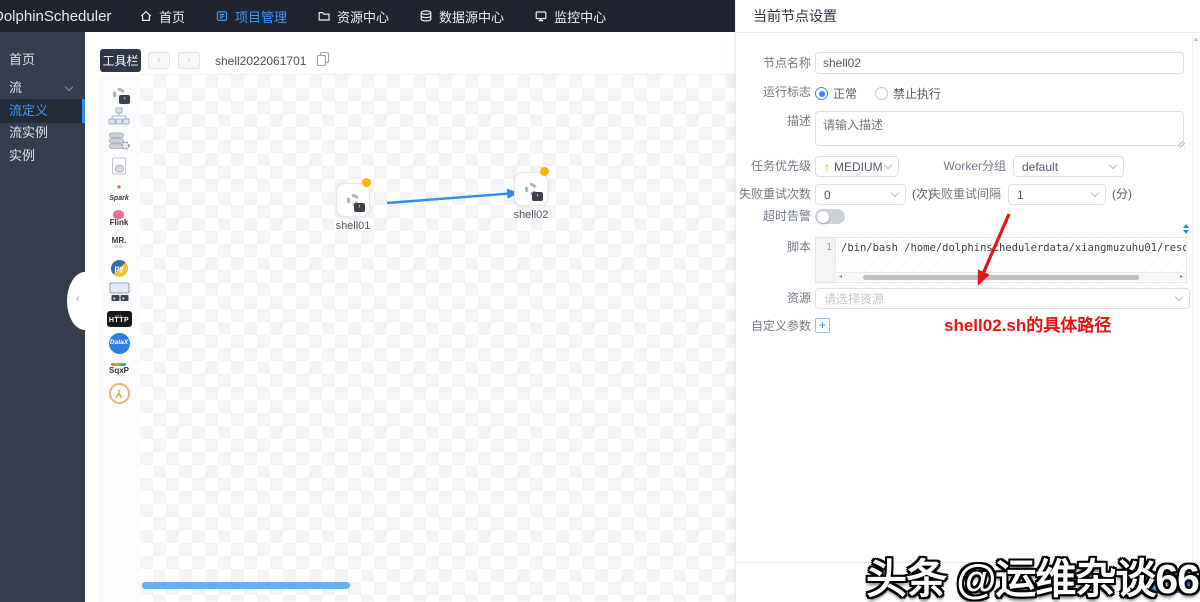 The image size is (1200, 602). I want to click on run-flag-radio-normal: 正常, so click(836, 93).